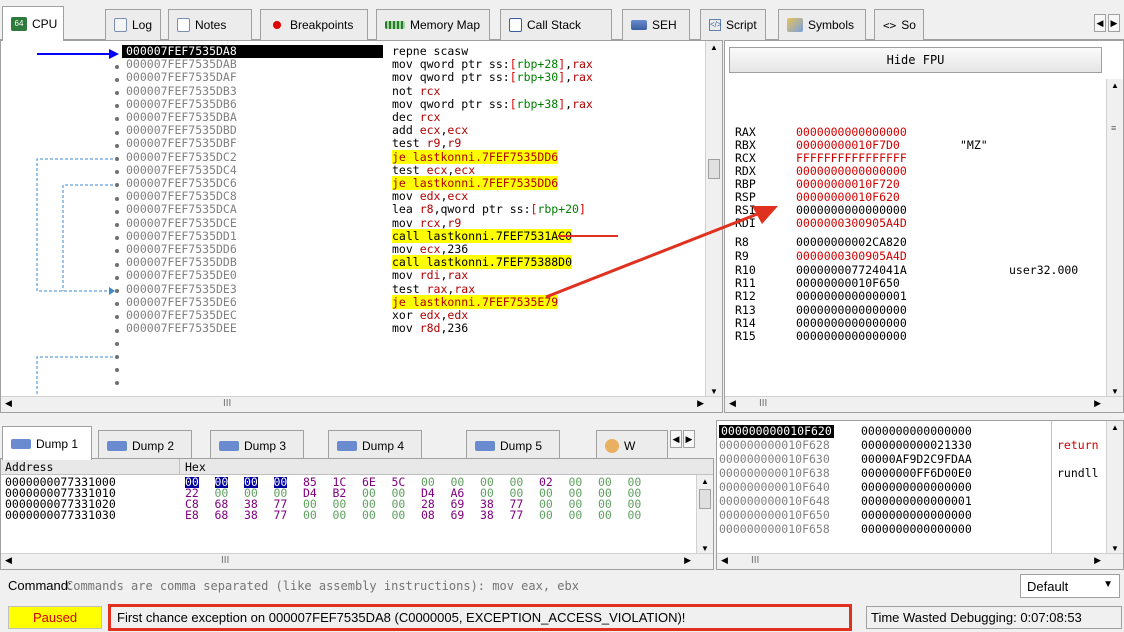 This screenshot has height=632, width=1124. What do you see at coordinates (704, 515) in the screenshot?
I see `dump-vertical-scrollbar: ▲ ▼` at bounding box center [704, 515].